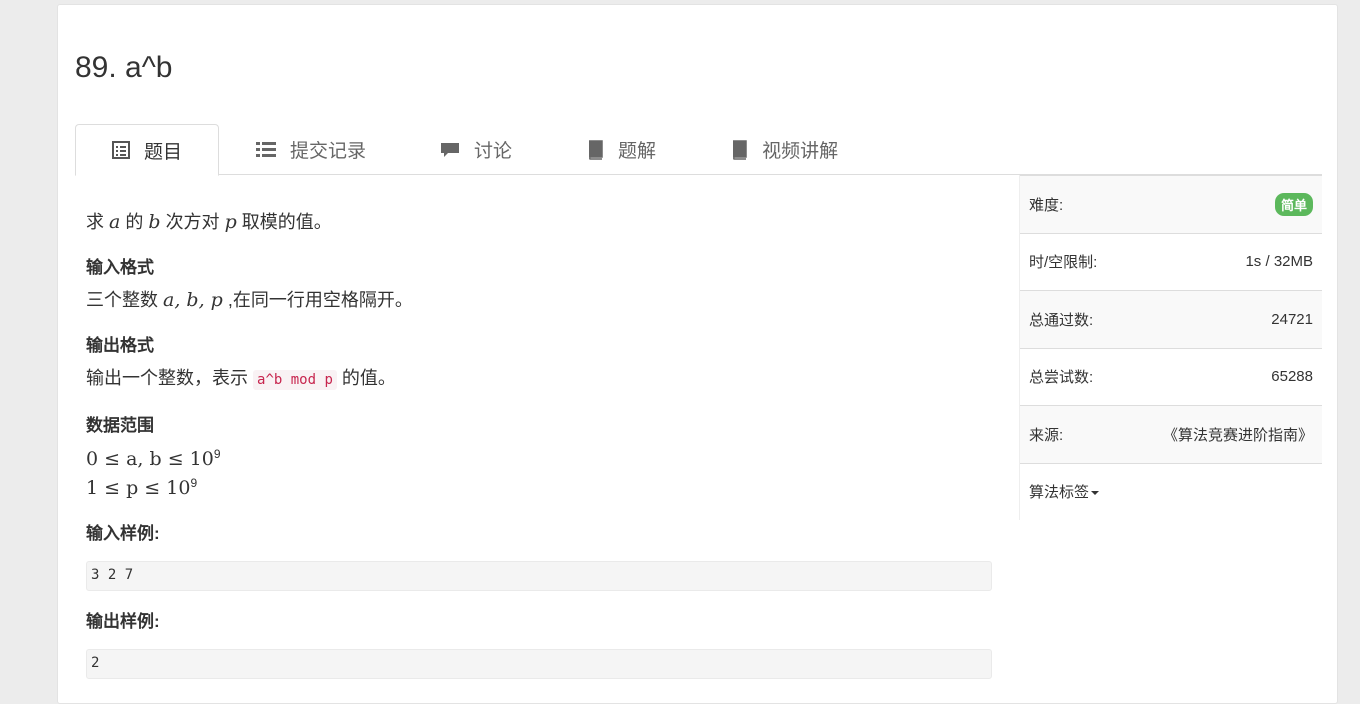 The image size is (1360, 704). Describe the element at coordinates (1171, 491) in the screenshot. I see `tags-row: 算法标签` at that location.